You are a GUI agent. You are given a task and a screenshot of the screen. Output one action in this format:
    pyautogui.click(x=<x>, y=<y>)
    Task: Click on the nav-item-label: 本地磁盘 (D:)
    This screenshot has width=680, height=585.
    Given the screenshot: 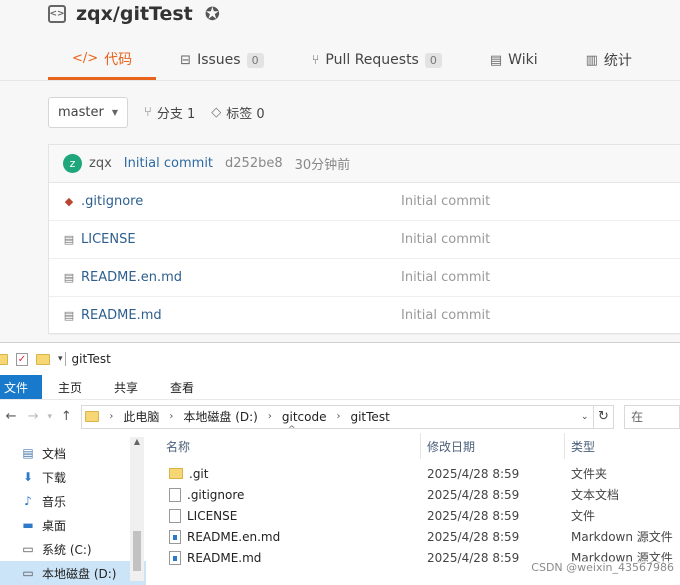 What is the action you would take?
    pyautogui.click(x=79, y=573)
    